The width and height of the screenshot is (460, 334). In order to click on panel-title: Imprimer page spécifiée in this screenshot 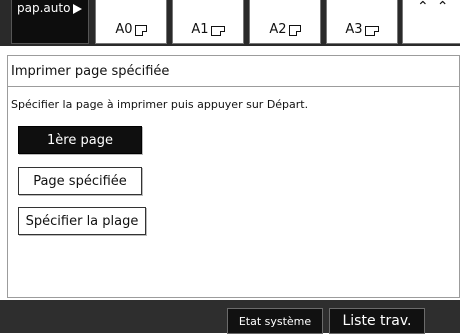, I will do `click(233, 71)`.